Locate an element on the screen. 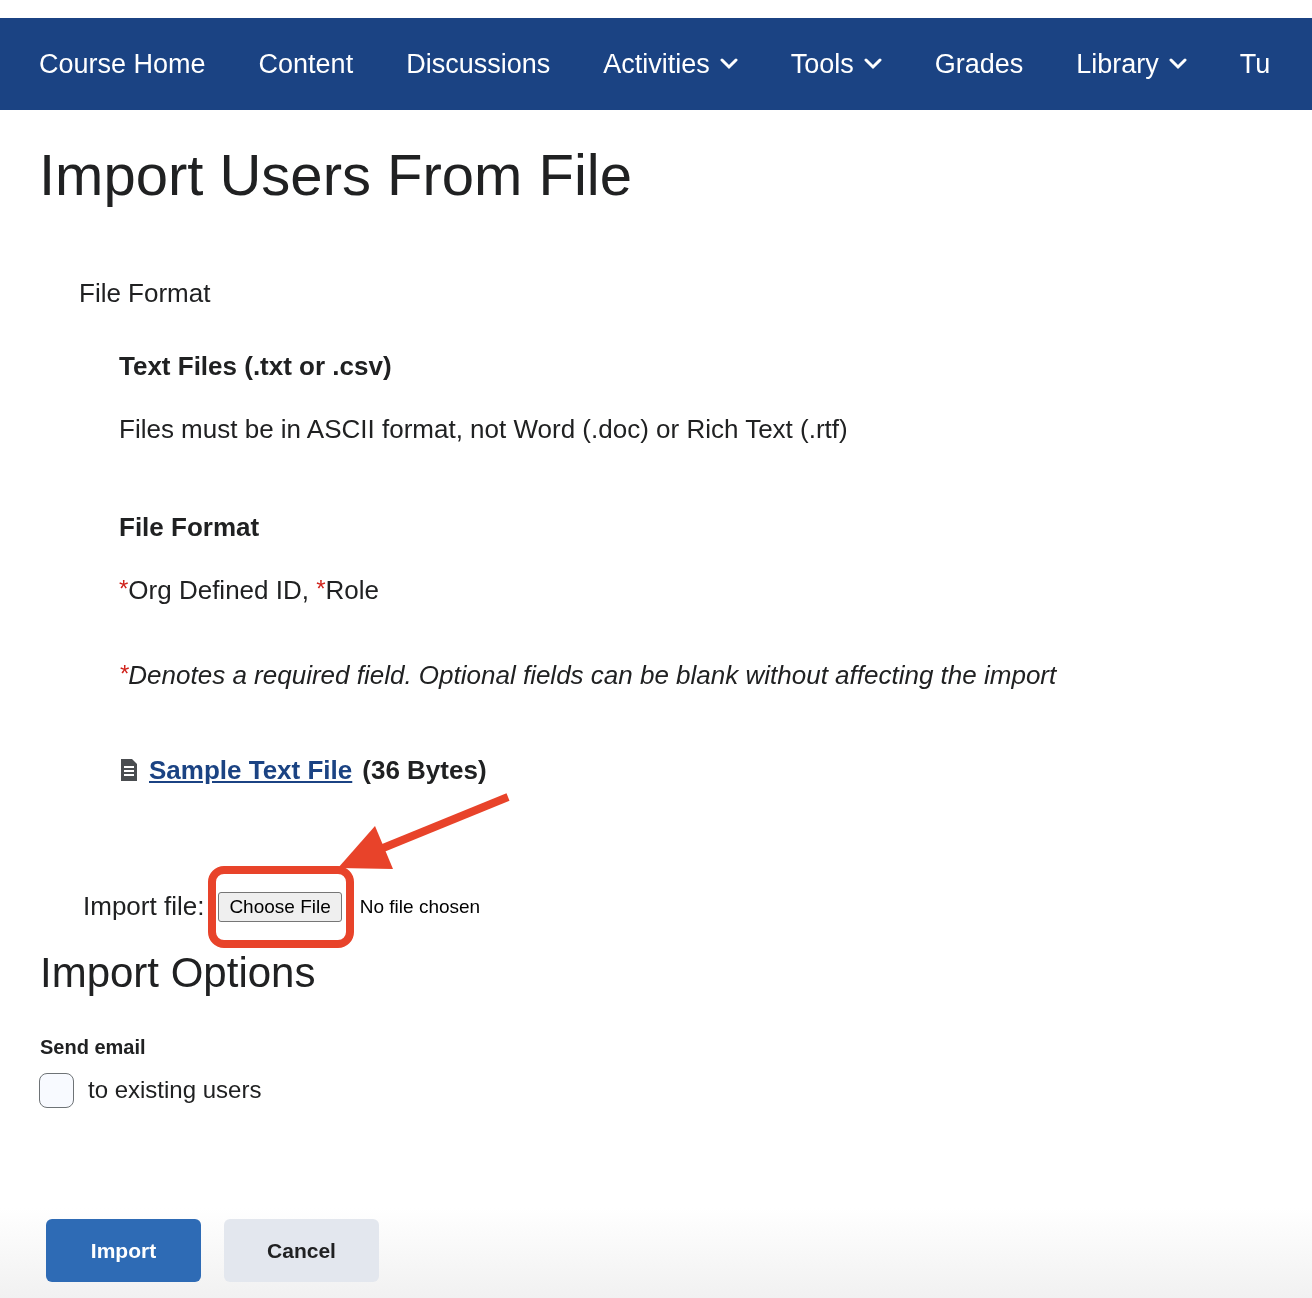 This screenshot has width=1312, height=1298. section-heading: Text Files (.txt or .csv) is located at coordinates (256, 366).